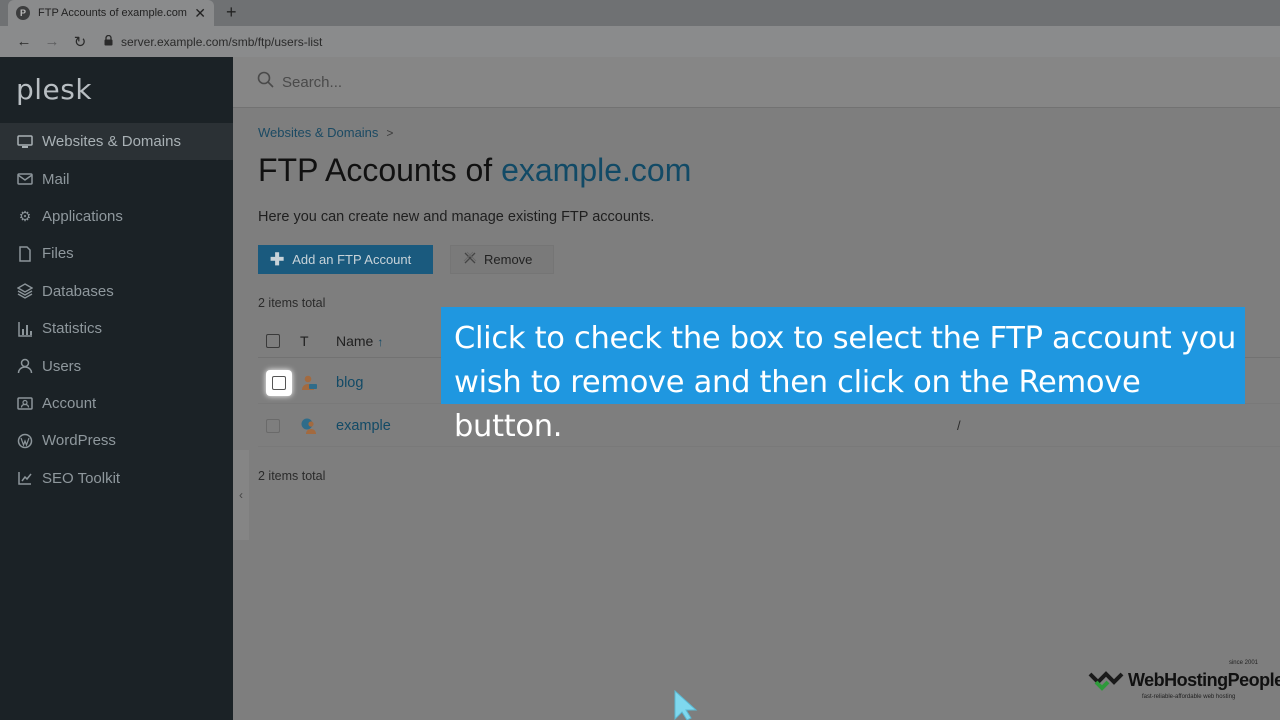  What do you see at coordinates (25, 291) in the screenshot?
I see `layers-icon` at bounding box center [25, 291].